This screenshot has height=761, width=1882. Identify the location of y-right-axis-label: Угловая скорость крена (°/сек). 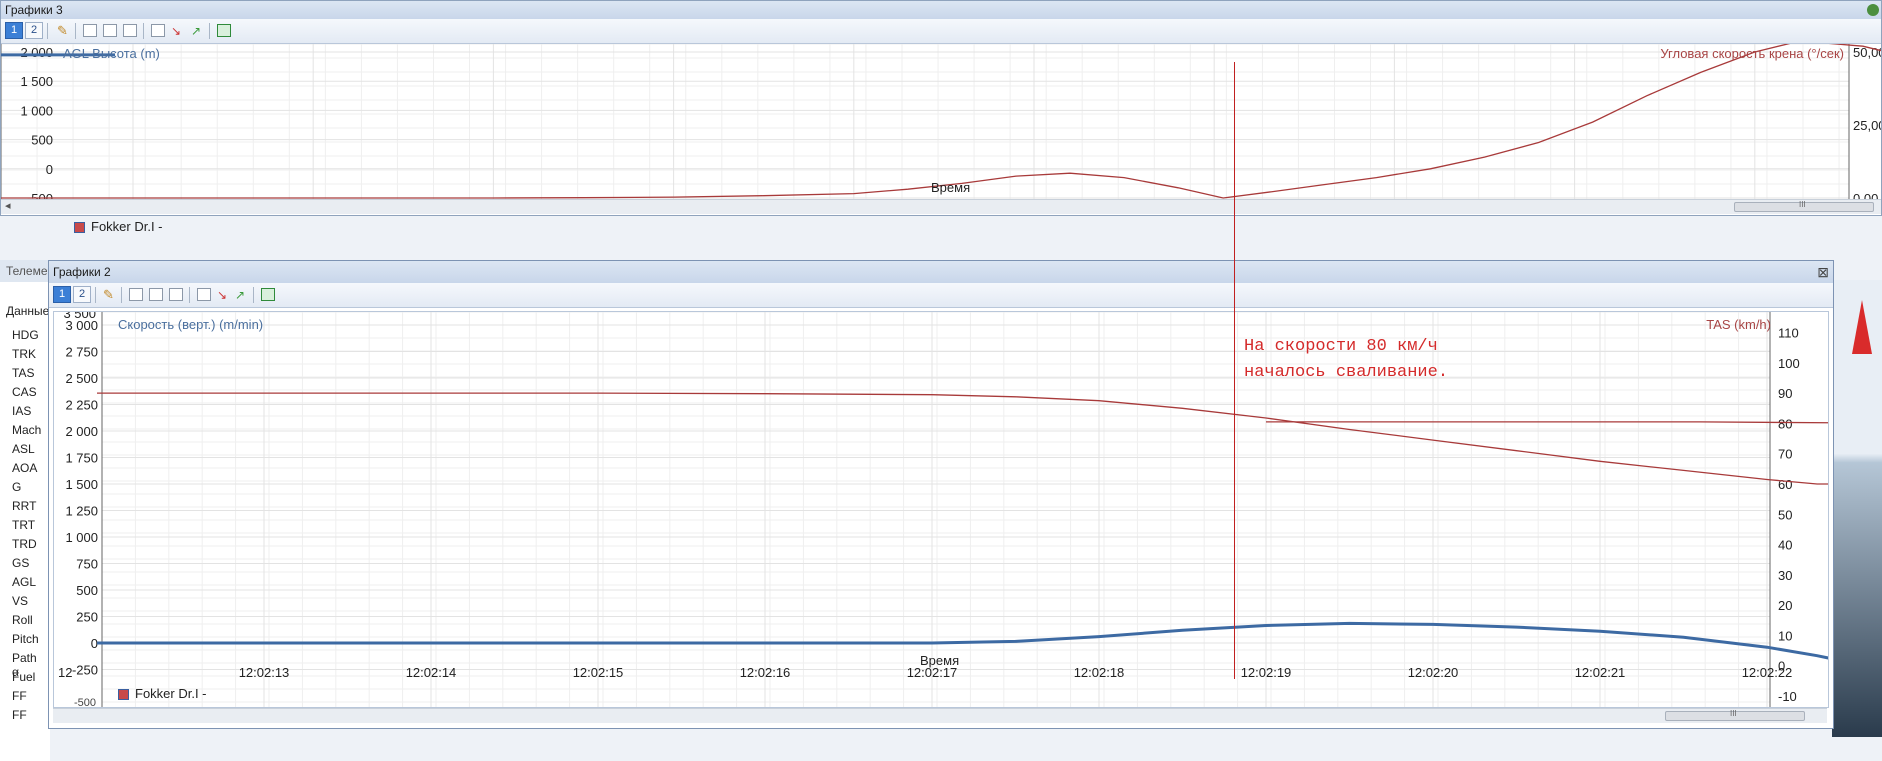
(1752, 53).